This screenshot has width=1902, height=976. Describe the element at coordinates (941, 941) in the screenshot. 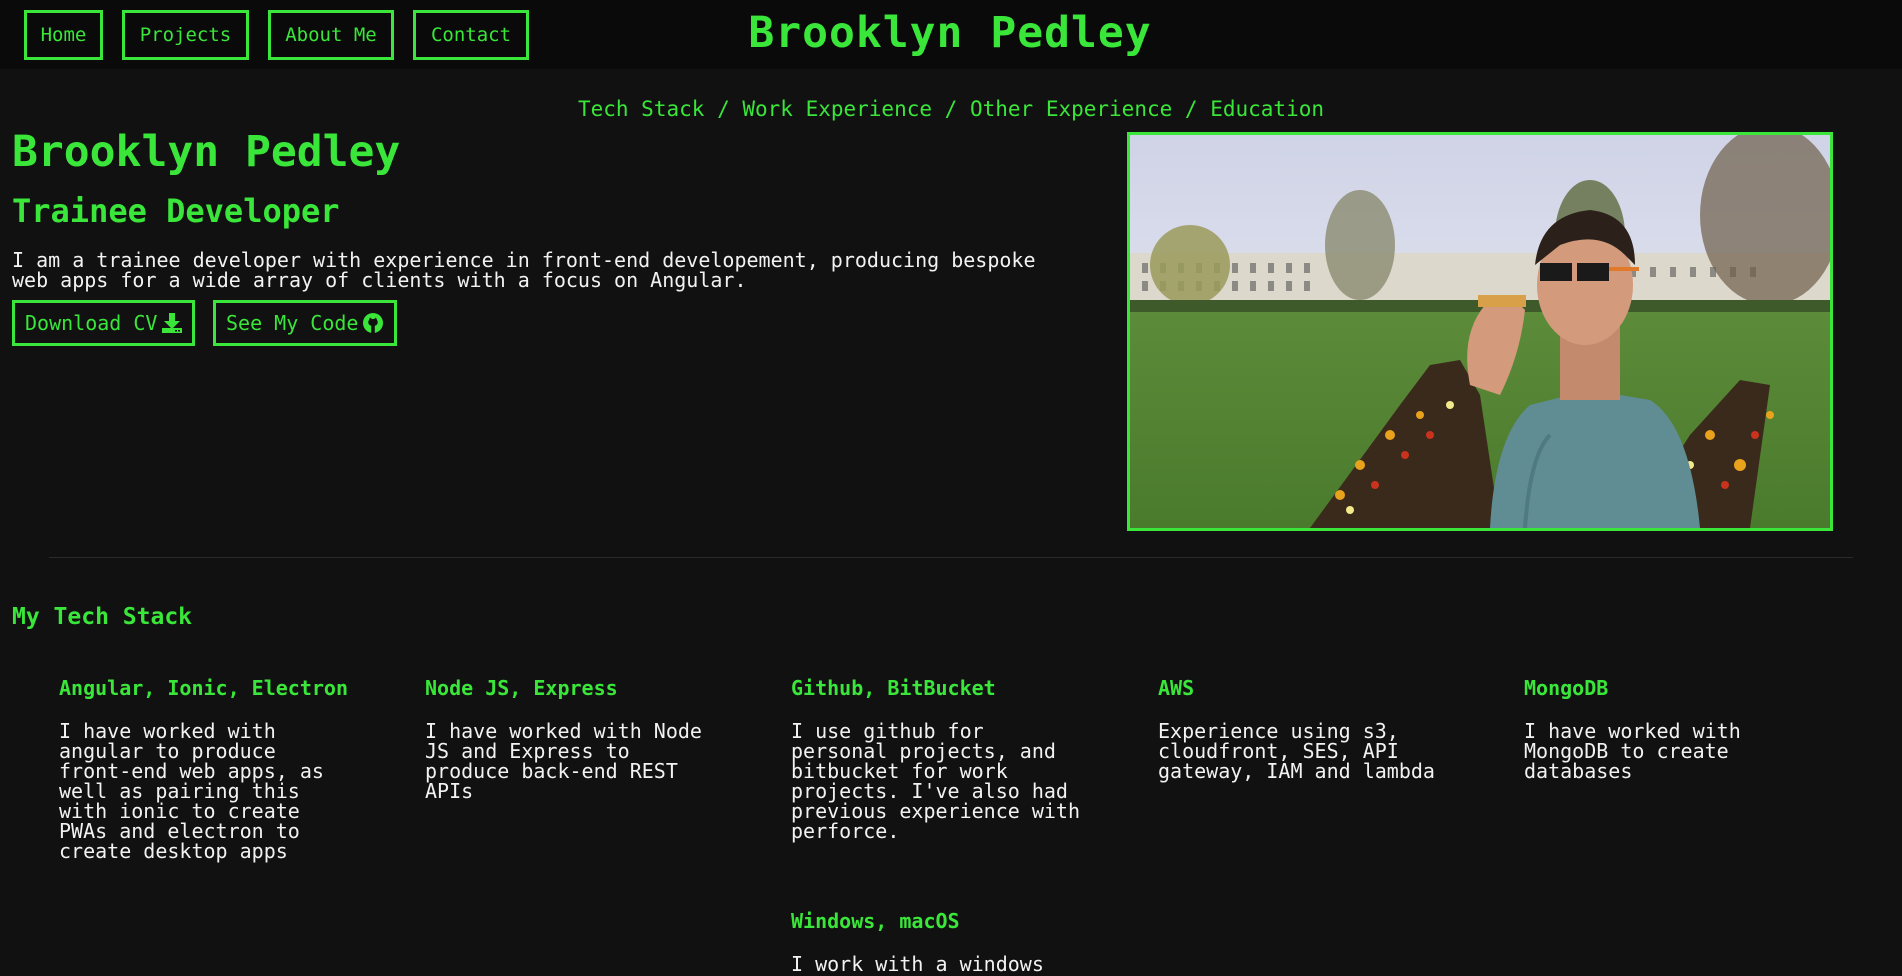

I see `tech-stack-item: Windows, macOS I work with a windows` at that location.